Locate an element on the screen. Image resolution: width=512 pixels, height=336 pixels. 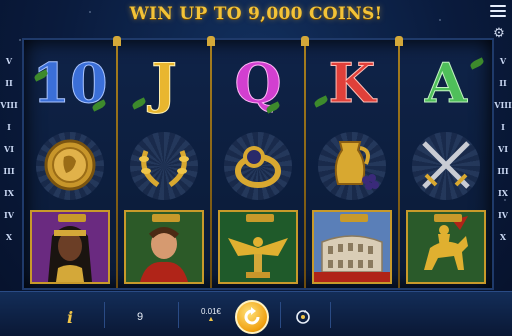
win-banner: WIN UP TO 9,000 COINS! is located at coordinates (256, 14).